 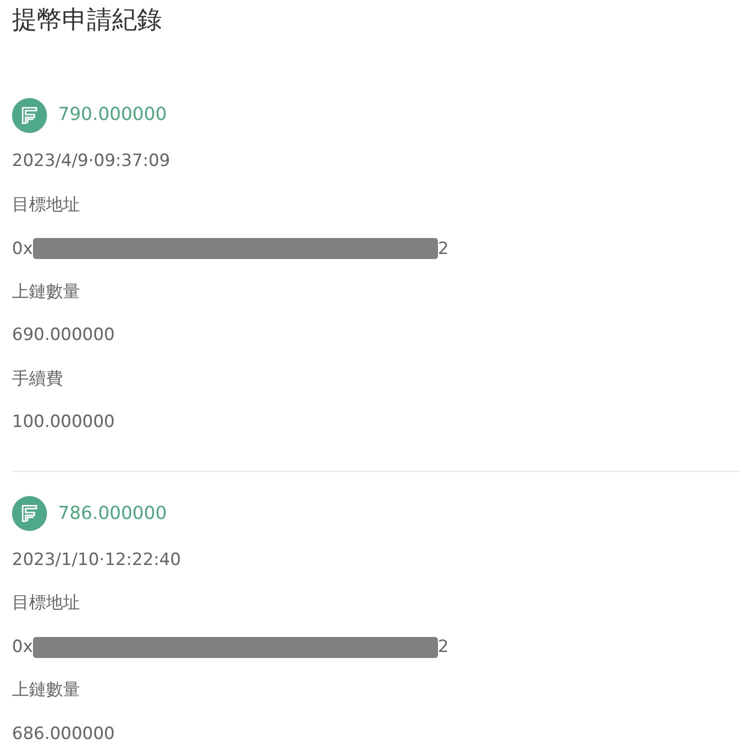 I want to click on page-title: 提幣申請紀錄, so click(x=87, y=20).